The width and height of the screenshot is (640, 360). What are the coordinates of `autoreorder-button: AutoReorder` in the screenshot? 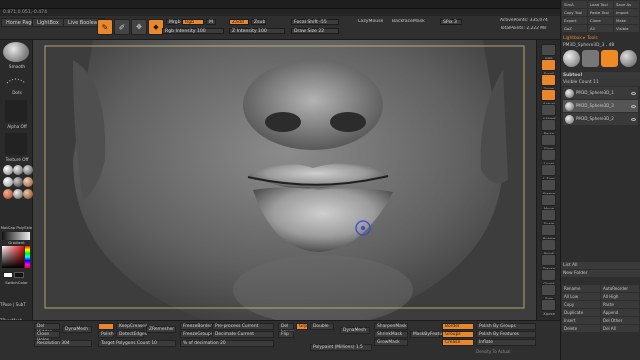 It's located at (620, 288).